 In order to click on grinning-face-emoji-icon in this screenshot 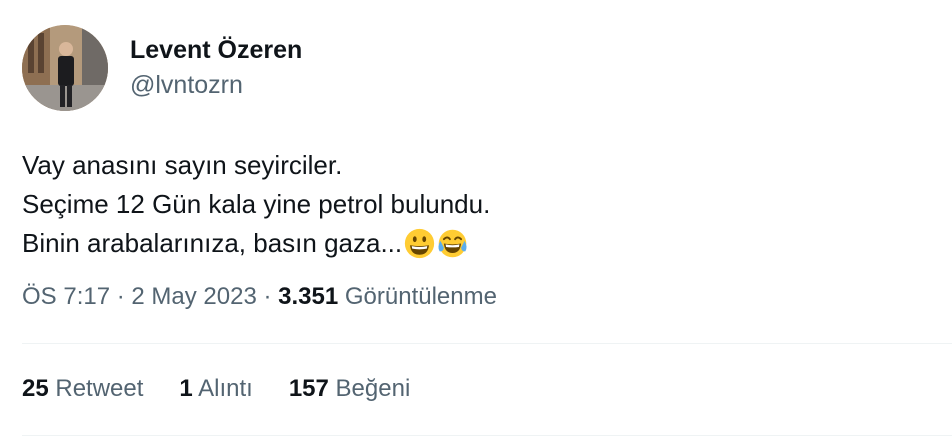, I will do `click(419, 243)`.